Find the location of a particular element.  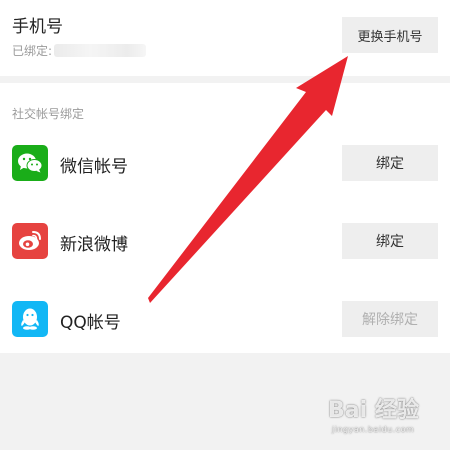

phone-title: 手机号 is located at coordinates (37, 27).